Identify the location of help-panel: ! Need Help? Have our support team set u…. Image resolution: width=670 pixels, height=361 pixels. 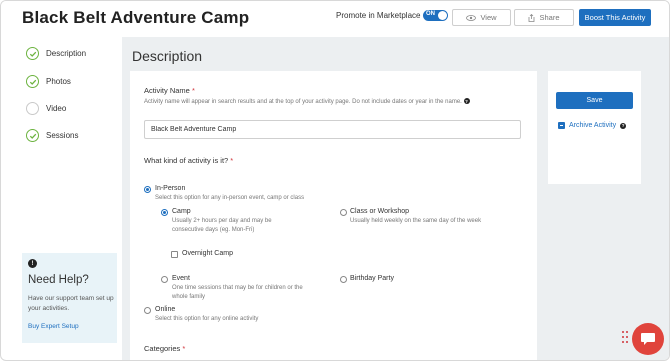
(69, 298).